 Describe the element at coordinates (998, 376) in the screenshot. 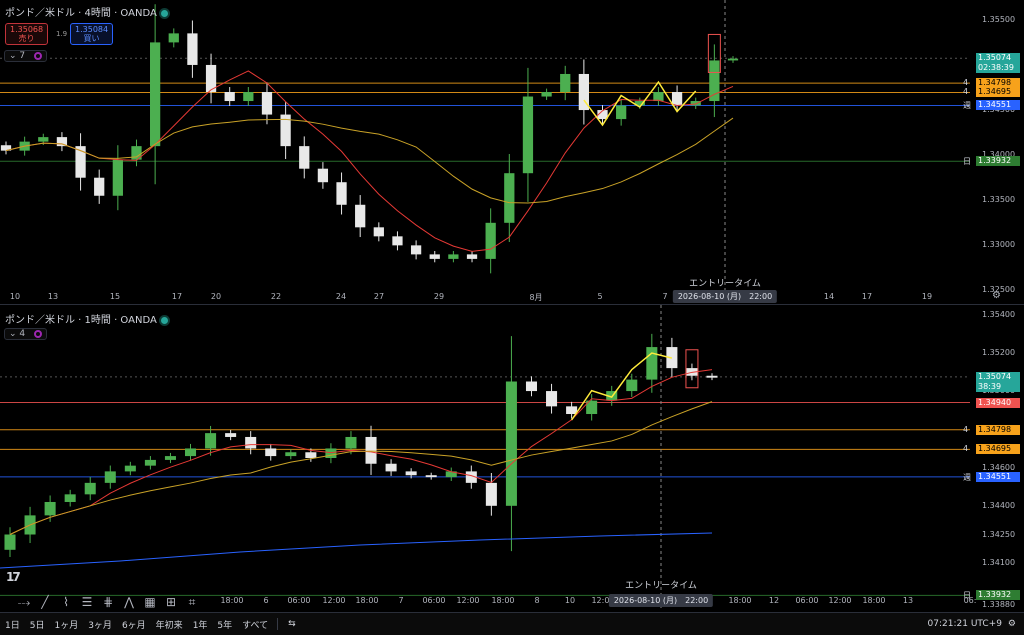

I see `price-level-label: 1.35074` at that location.